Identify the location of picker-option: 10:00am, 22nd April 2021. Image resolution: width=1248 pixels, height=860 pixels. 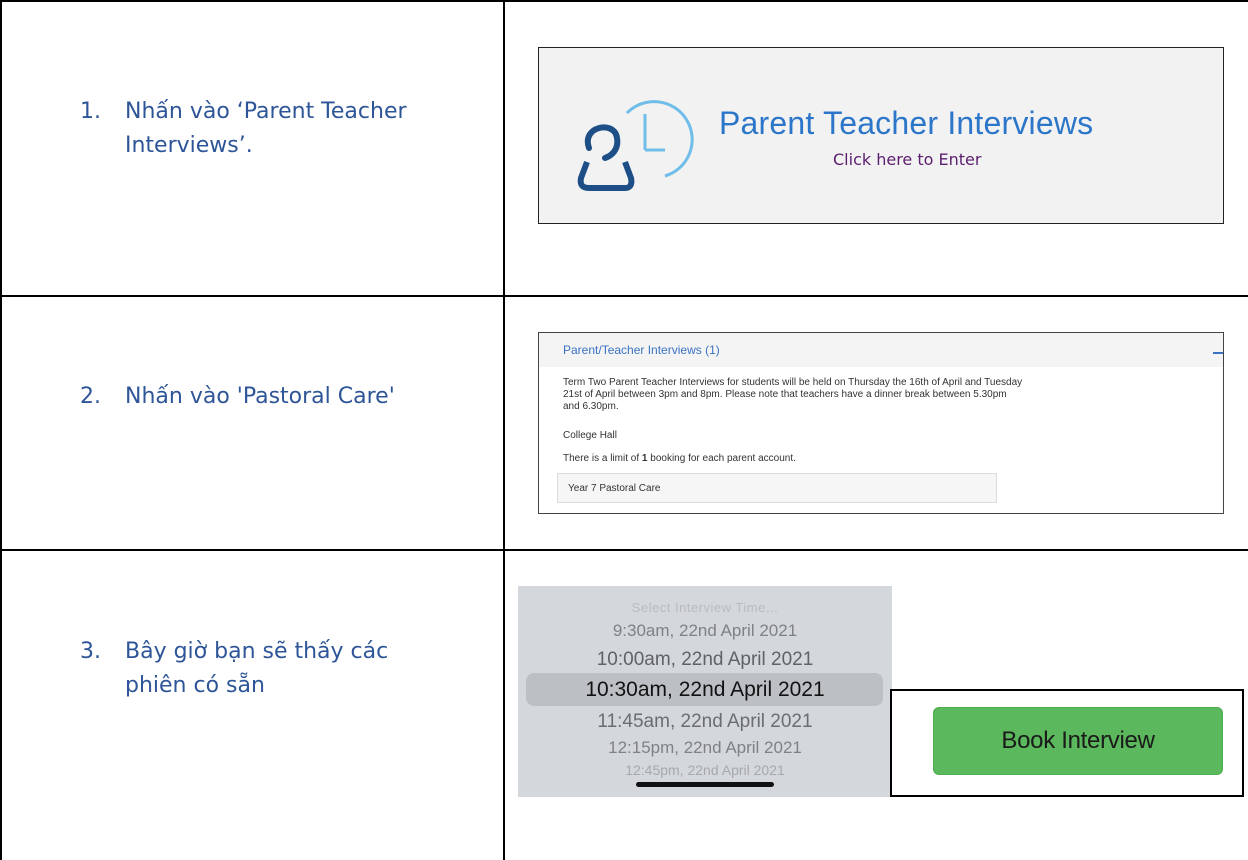
(705, 660).